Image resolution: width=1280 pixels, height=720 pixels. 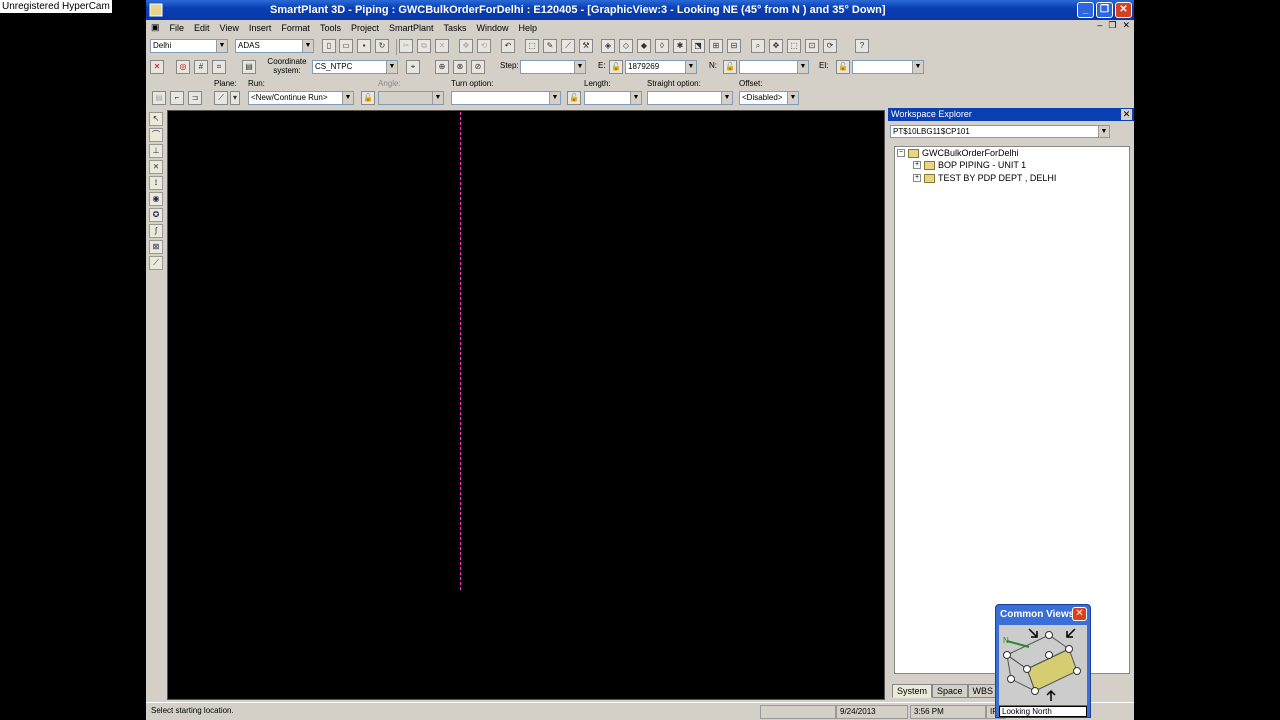 What do you see at coordinates (644, 46) in the screenshot?
I see `view3-icon: ◆` at bounding box center [644, 46].